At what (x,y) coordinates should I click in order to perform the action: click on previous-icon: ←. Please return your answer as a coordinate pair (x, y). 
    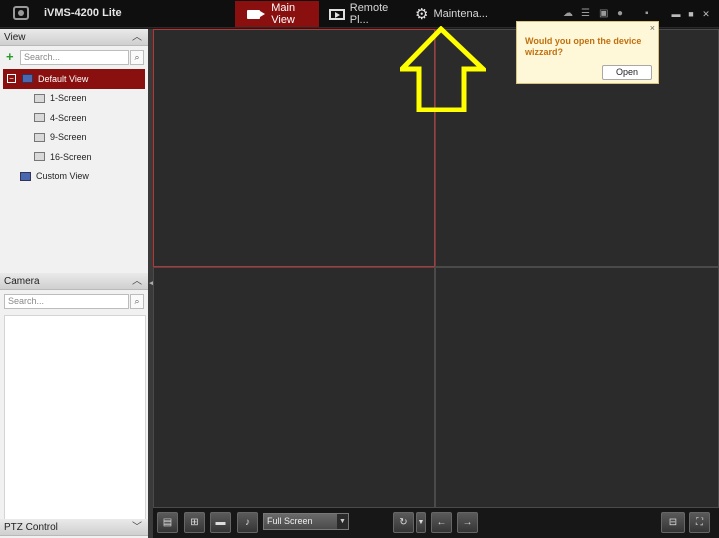
    Looking at the image, I should click on (441, 522).